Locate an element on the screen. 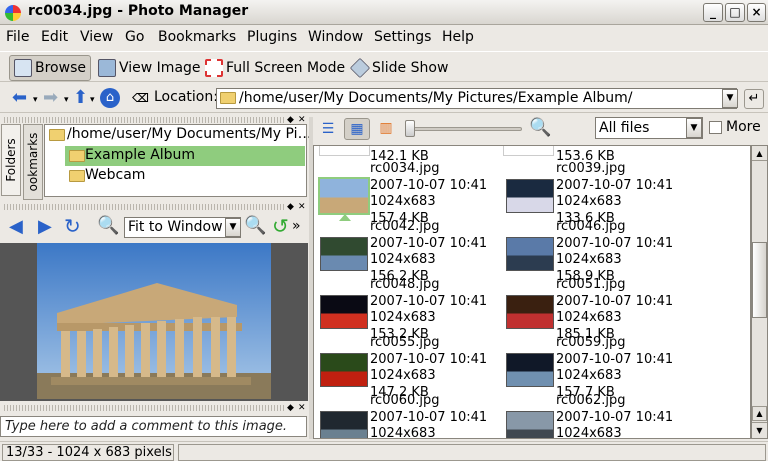  slide-show-icon is located at coordinates (360, 68).